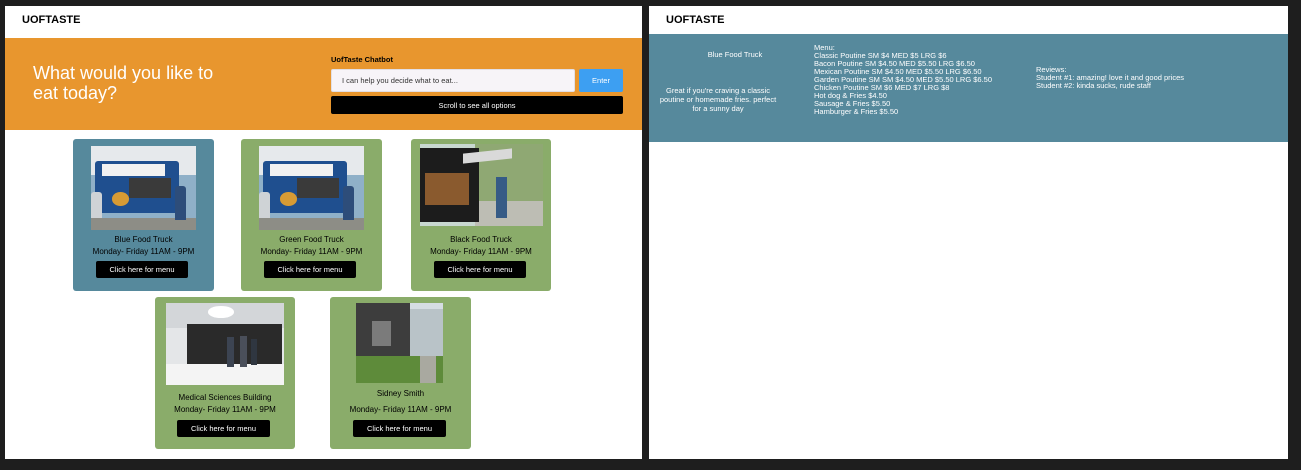 The width and height of the screenshot is (1301, 470). Describe the element at coordinates (453, 80) in the screenshot. I see `chatbot-input` at that location.